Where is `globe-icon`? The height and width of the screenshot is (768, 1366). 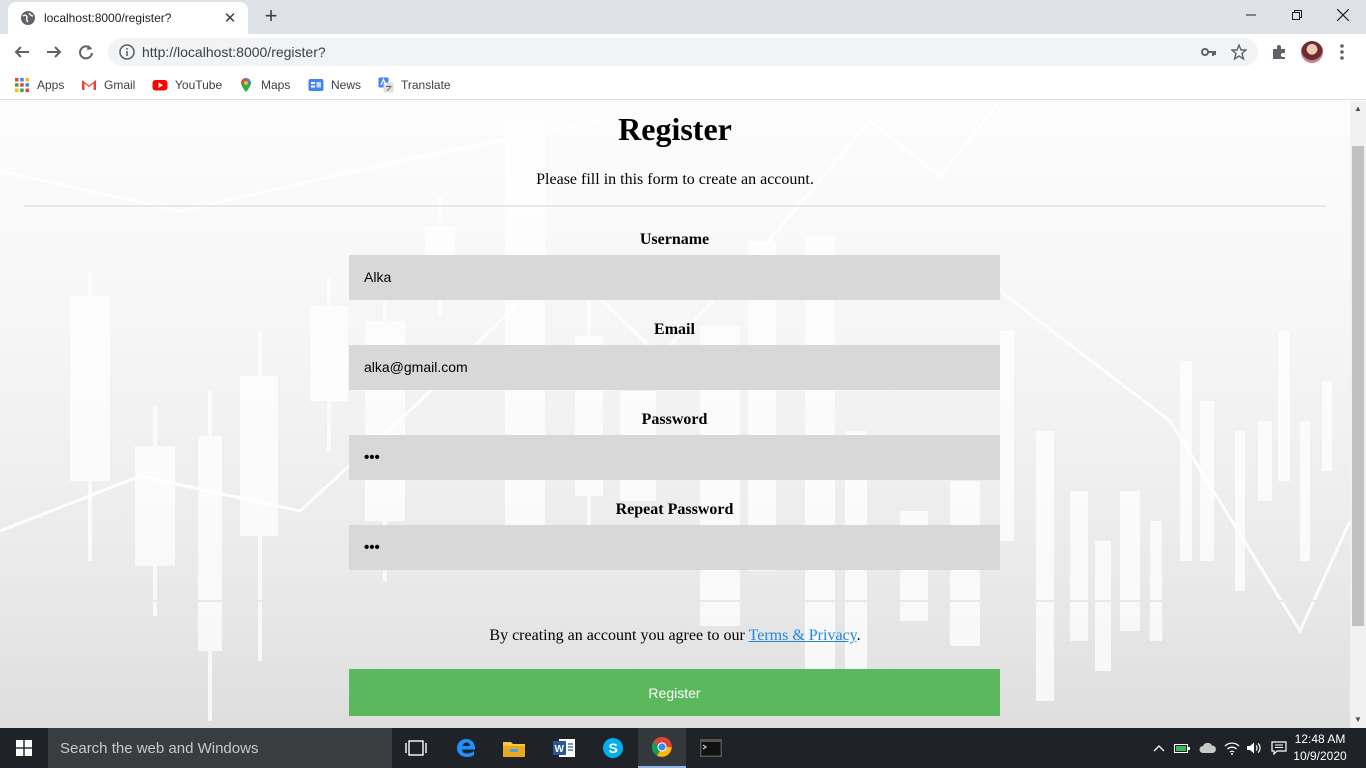
globe-icon is located at coordinates (28, 18).